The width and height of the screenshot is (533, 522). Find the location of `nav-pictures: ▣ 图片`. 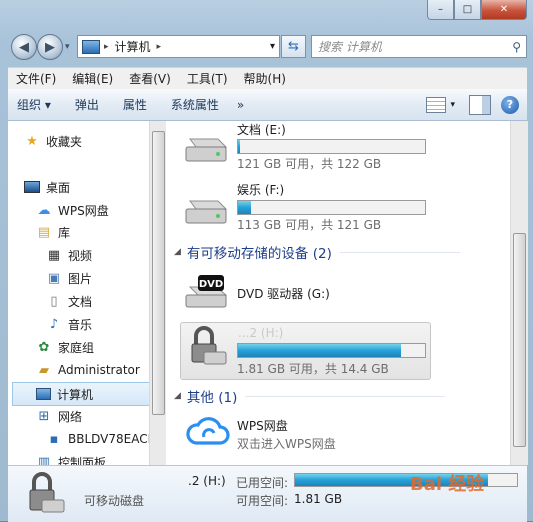

nav-pictures: ▣ 图片 is located at coordinates (69, 278).